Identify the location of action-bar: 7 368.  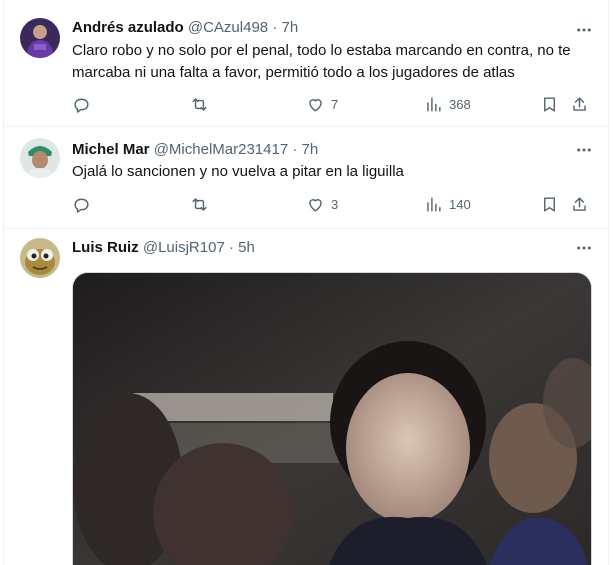
(332, 104).